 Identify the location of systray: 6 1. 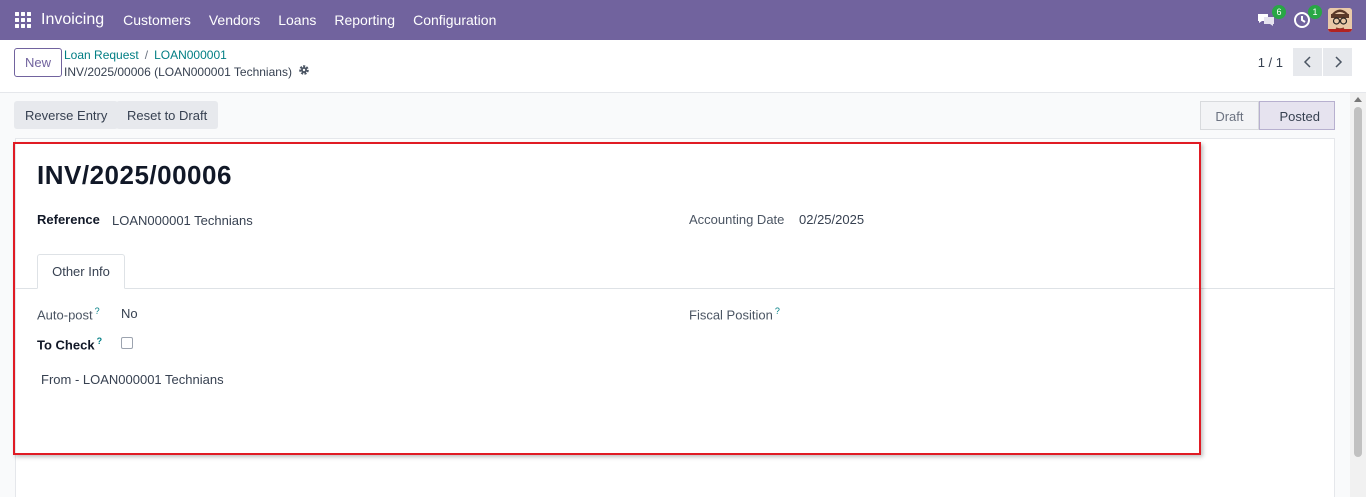
(1304, 20).